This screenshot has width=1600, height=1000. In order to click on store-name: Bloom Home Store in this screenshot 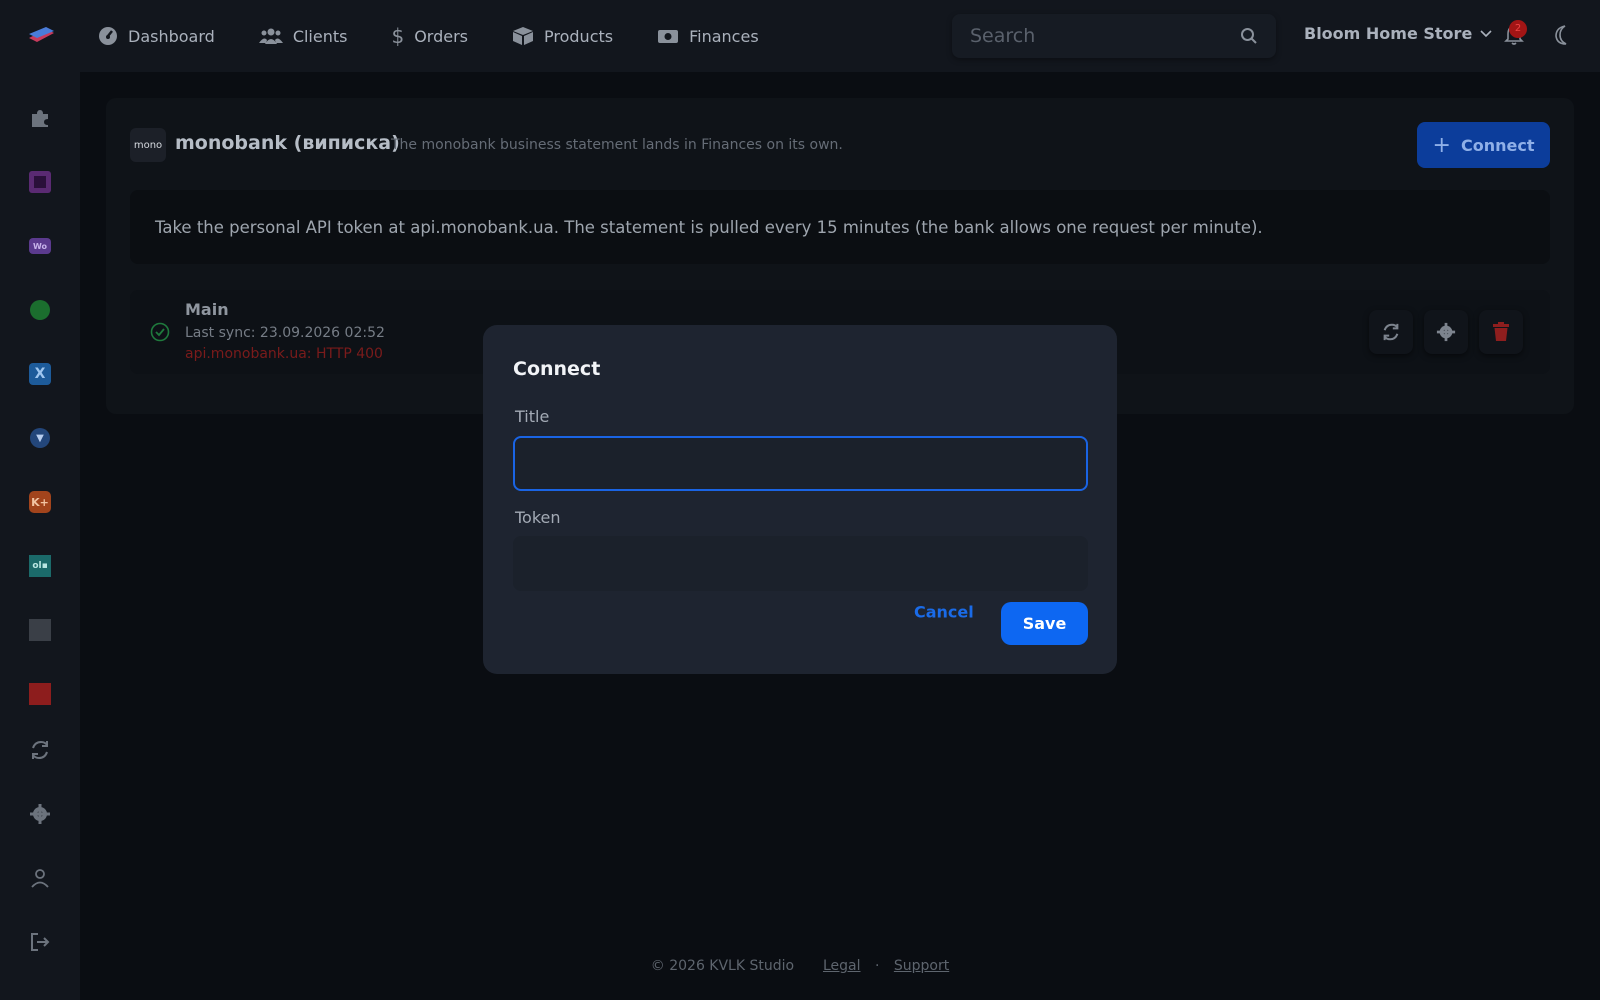, I will do `click(1388, 33)`.